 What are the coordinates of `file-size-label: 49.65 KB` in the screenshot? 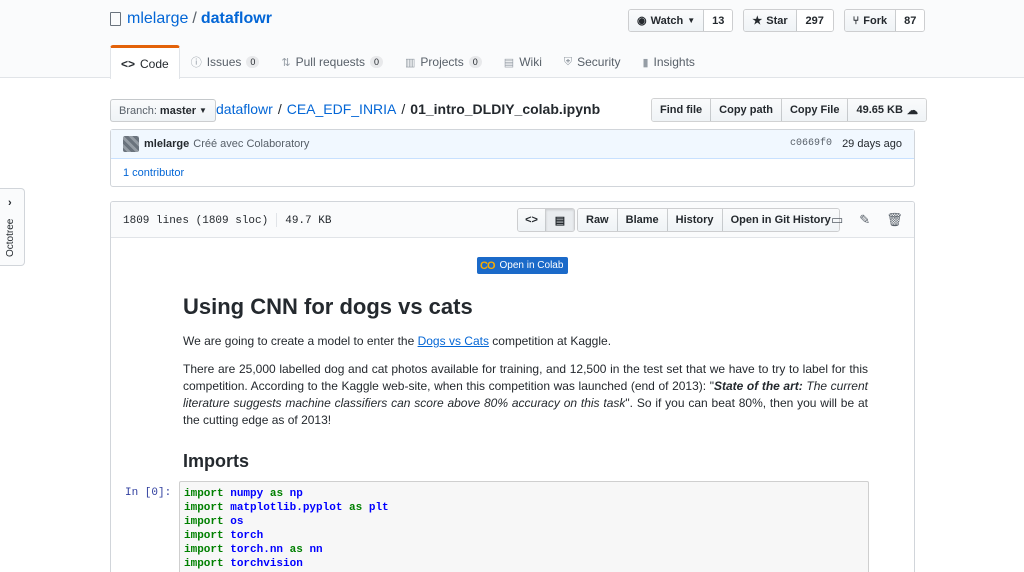 It's located at (879, 110).